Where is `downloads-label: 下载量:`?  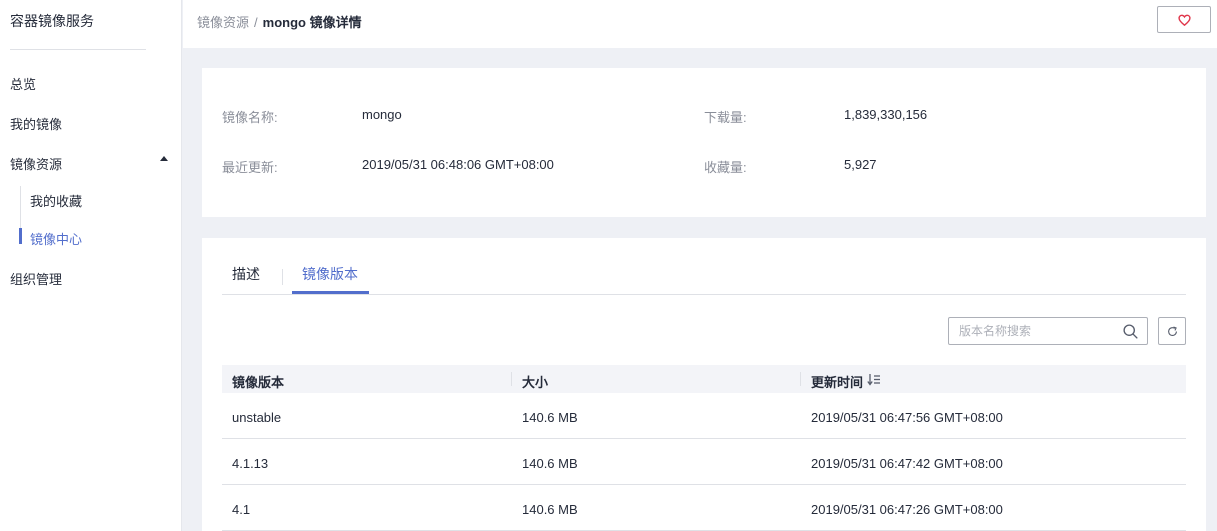
downloads-label: 下载量: is located at coordinates (725, 117).